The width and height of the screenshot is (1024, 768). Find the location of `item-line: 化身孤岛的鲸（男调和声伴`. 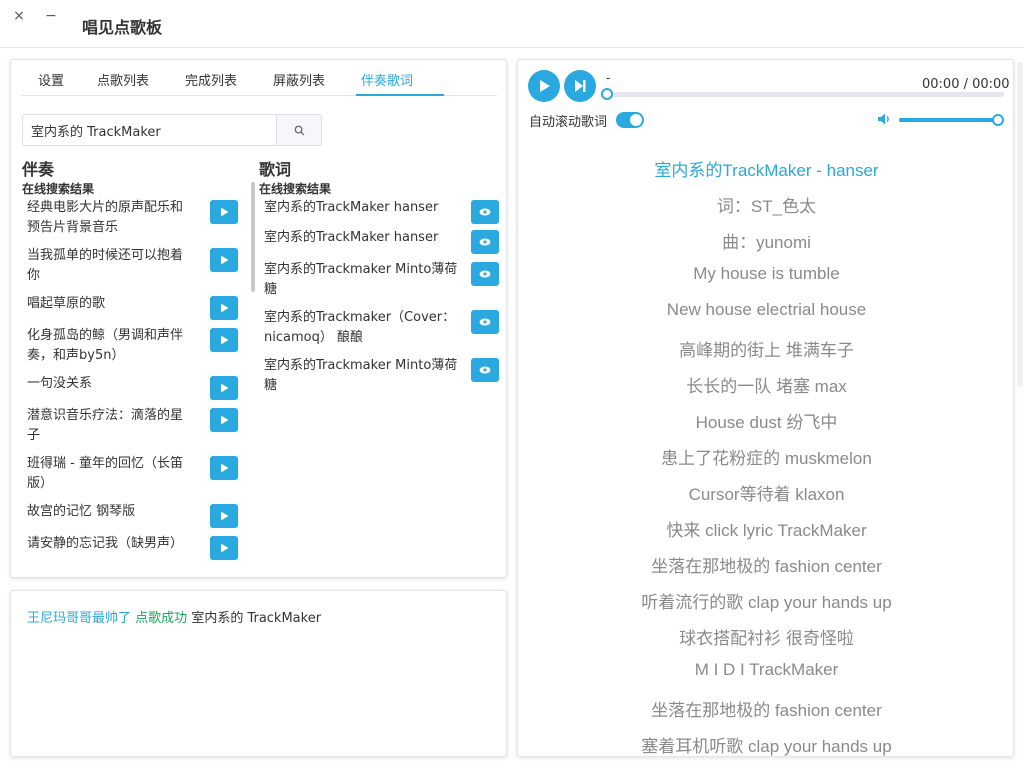

item-line: 化身孤岛的鲸（男调和声伴 is located at coordinates (105, 335).